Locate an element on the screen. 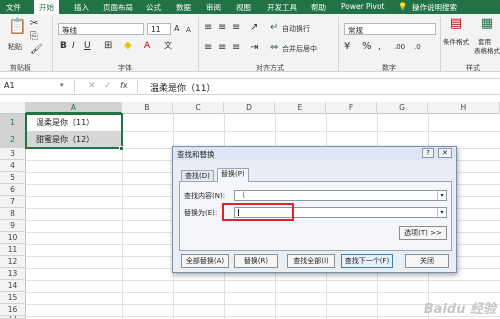  merge-center-icon: ⇔ is located at coordinates (274, 48).